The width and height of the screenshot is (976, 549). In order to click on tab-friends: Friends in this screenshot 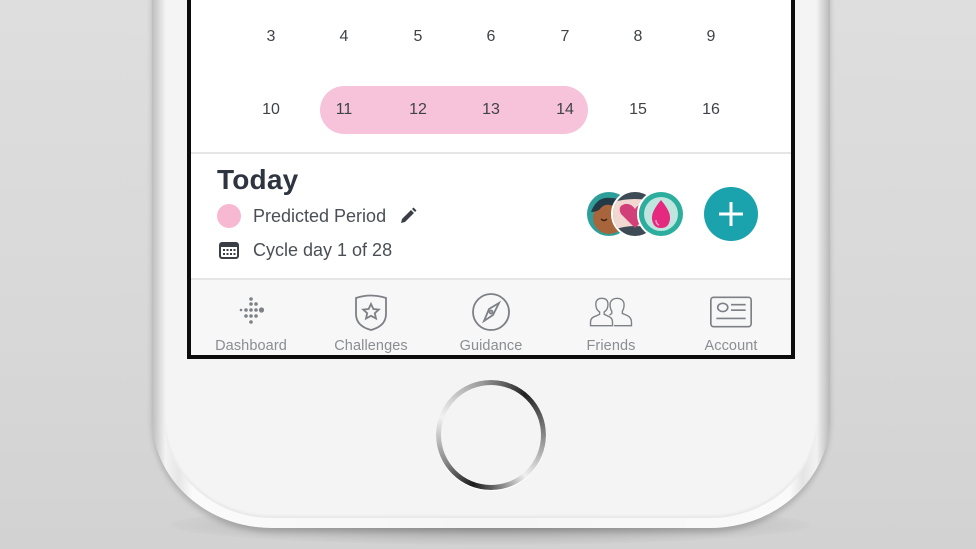, I will do `click(611, 317)`.